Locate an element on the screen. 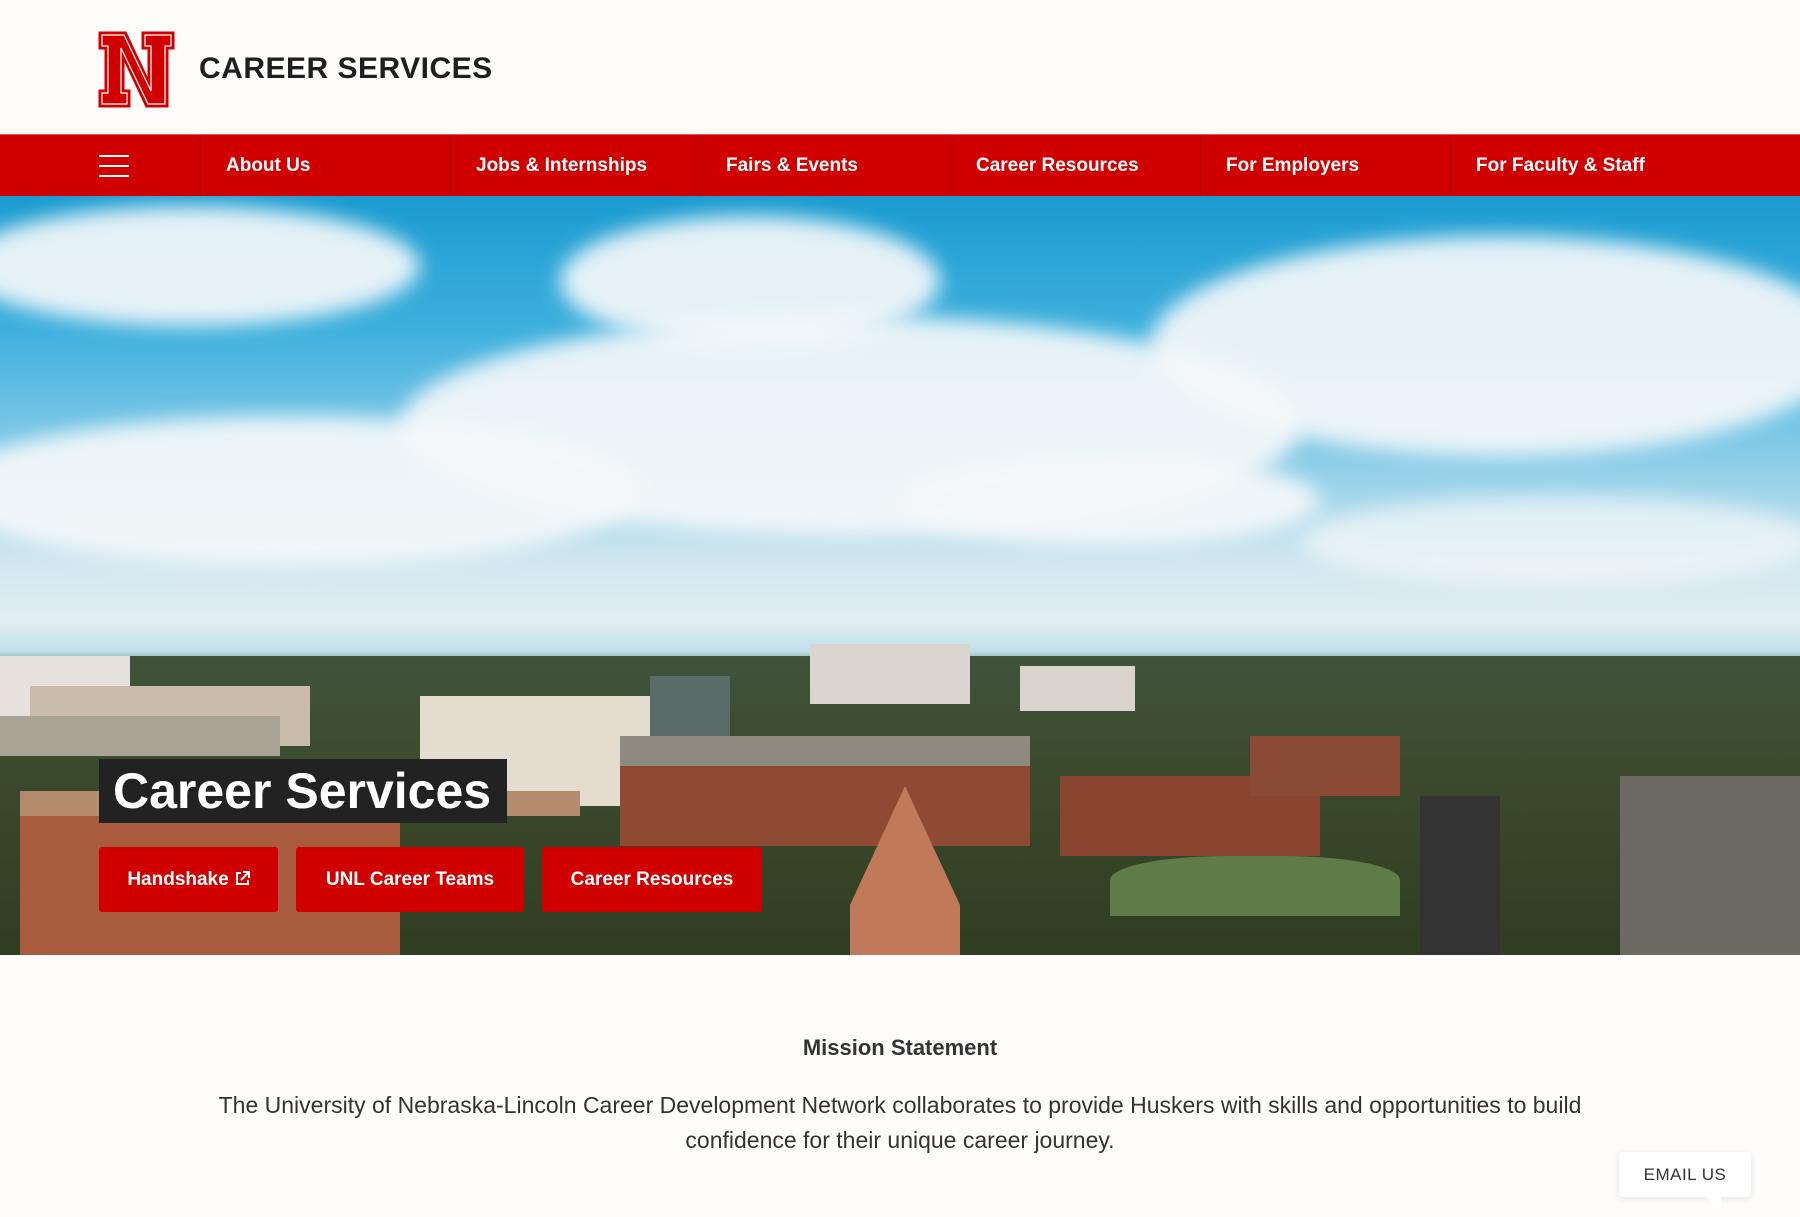 This screenshot has height=1217, width=1800. handshake-button: Handshake is located at coordinates (188, 879).